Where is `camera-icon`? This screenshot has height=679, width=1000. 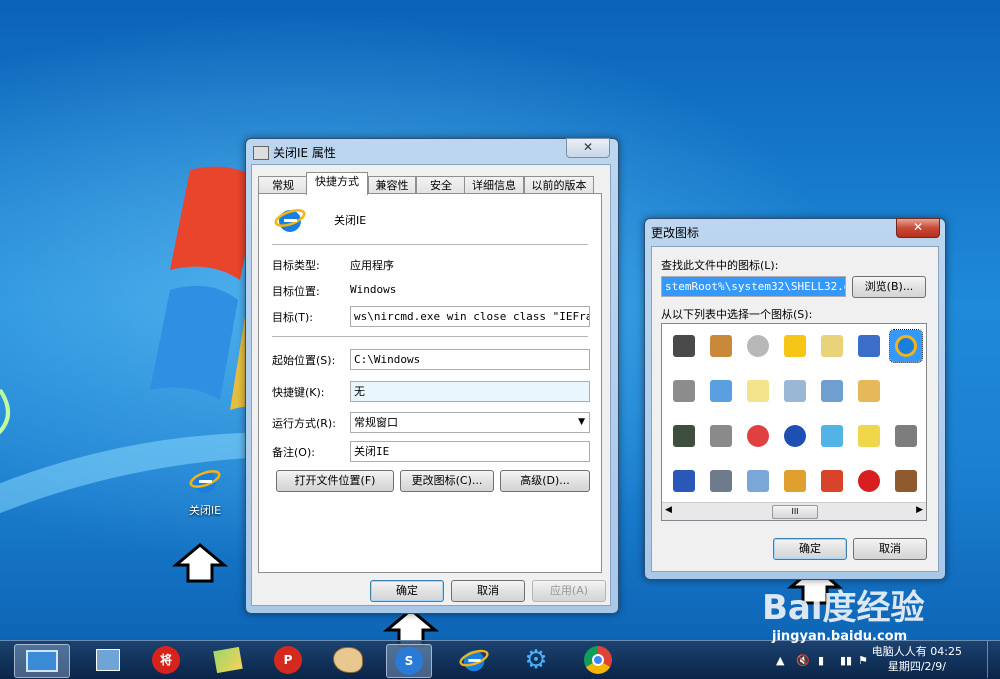 camera-icon is located at coordinates (721, 436).